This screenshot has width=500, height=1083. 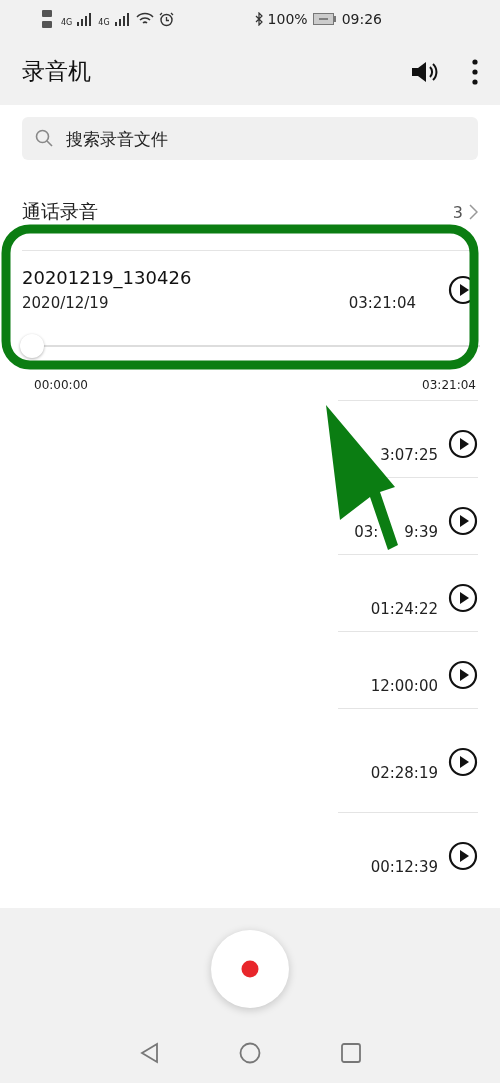 What do you see at coordinates (32, 346) in the screenshot?
I see `slider-thumb` at bounding box center [32, 346].